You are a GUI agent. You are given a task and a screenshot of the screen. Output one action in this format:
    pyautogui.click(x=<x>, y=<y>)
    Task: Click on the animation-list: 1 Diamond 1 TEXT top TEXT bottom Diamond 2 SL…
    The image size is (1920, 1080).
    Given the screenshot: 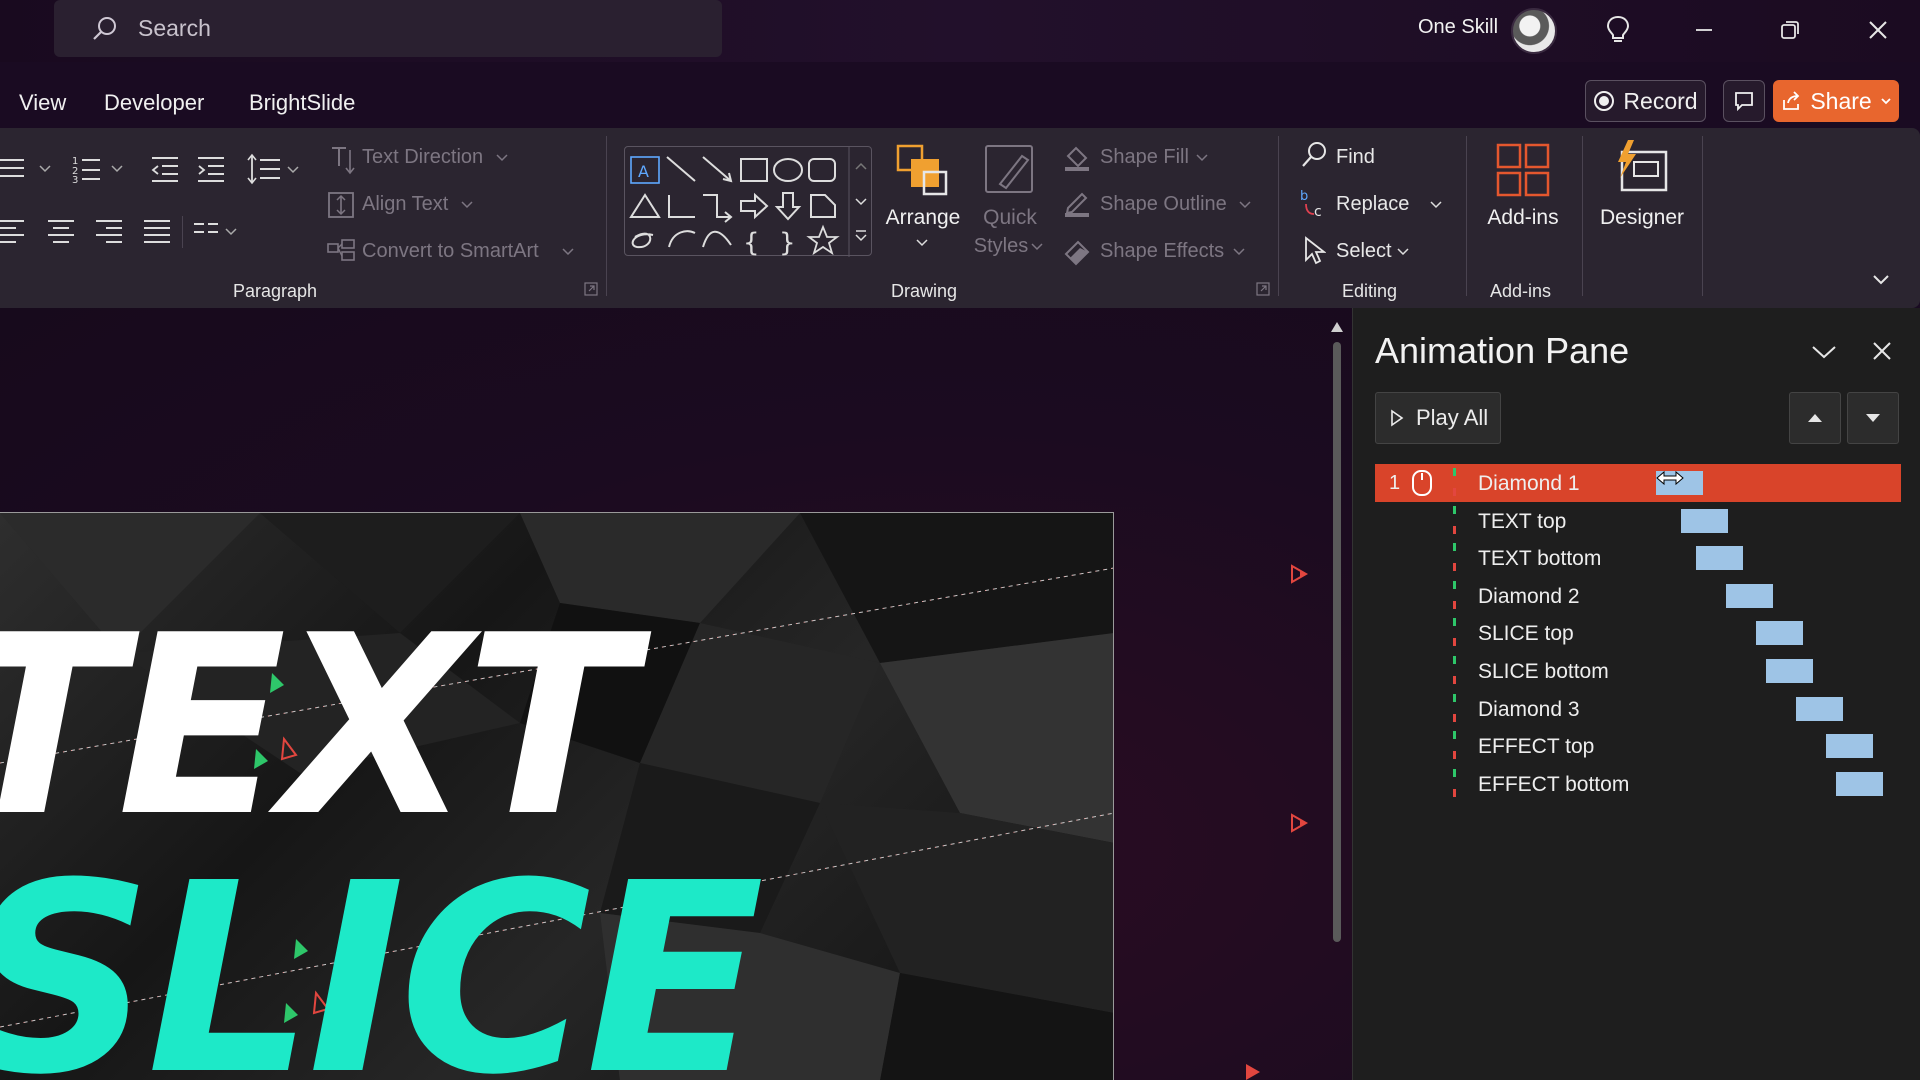 What is the action you would take?
    pyautogui.click(x=1638, y=633)
    